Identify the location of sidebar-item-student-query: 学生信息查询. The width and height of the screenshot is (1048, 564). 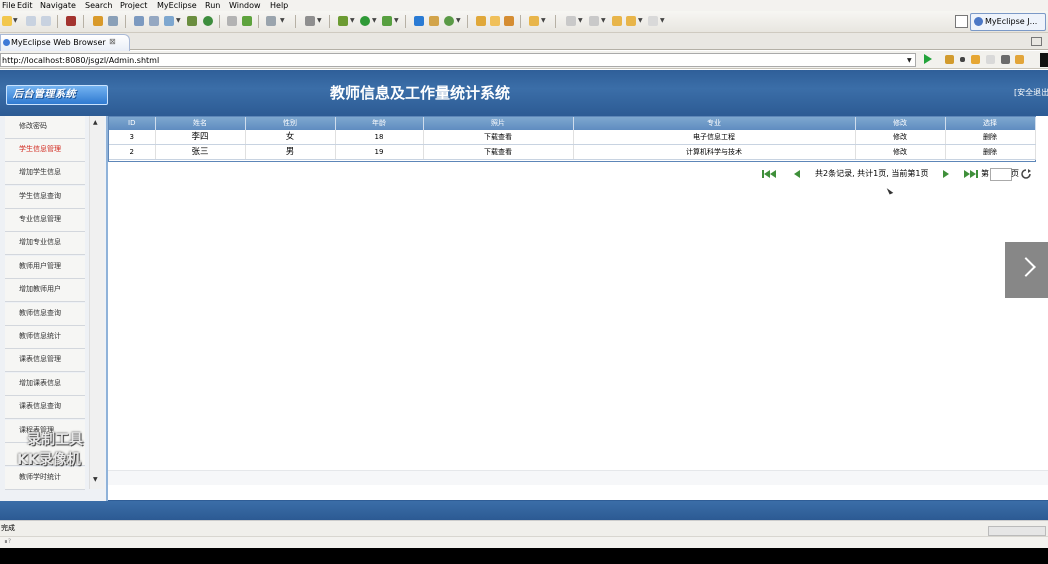
(45, 197).